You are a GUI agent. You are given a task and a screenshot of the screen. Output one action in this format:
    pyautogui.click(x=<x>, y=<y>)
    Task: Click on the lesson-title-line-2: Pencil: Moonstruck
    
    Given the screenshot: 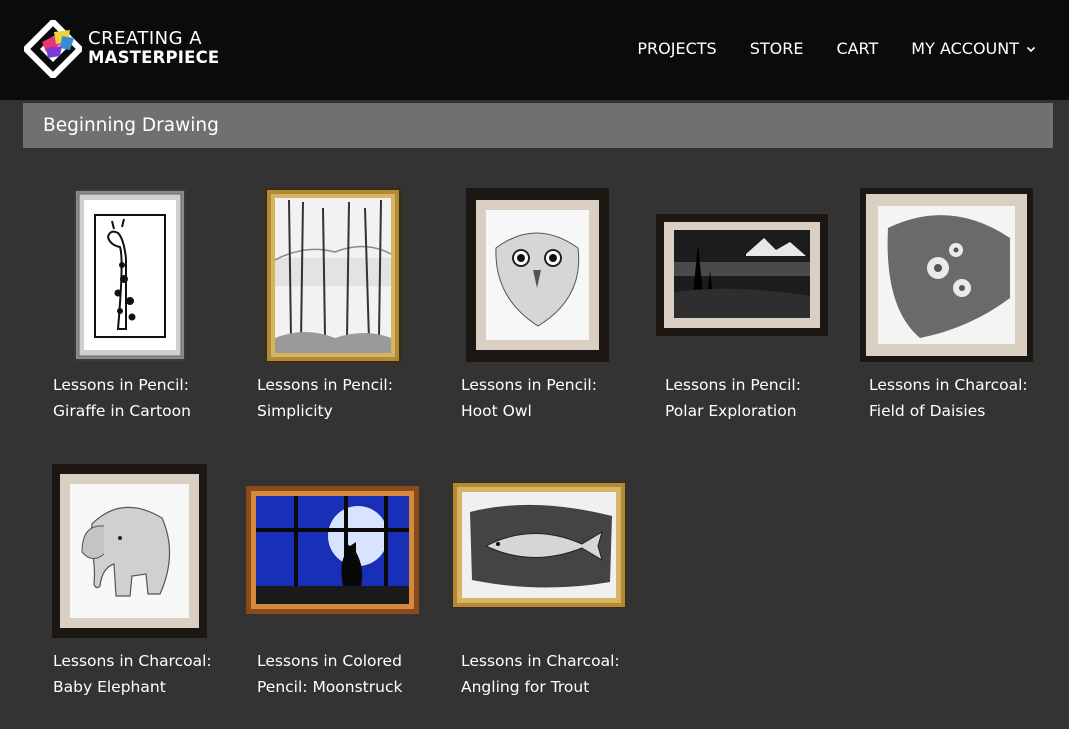 What is the action you would take?
    pyautogui.click(x=349, y=687)
    